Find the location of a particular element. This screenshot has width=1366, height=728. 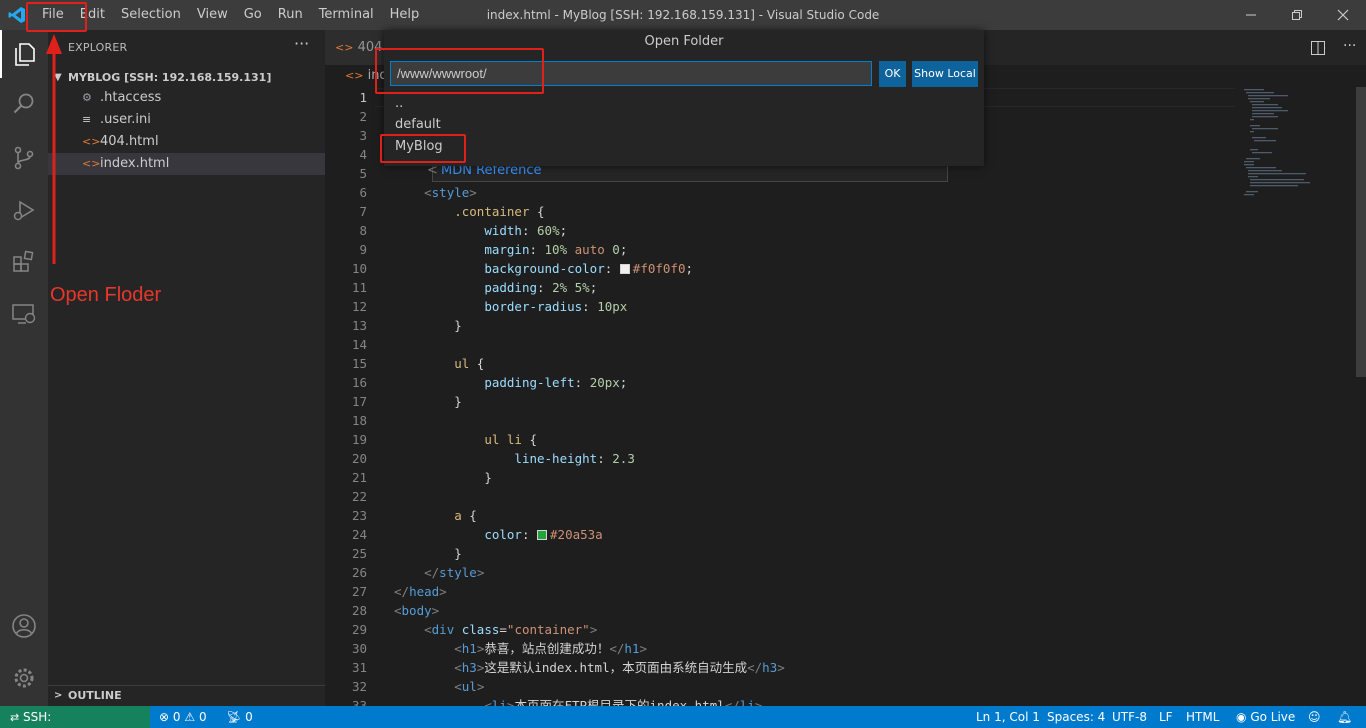

code-token: "container" is located at coordinates (548, 629).